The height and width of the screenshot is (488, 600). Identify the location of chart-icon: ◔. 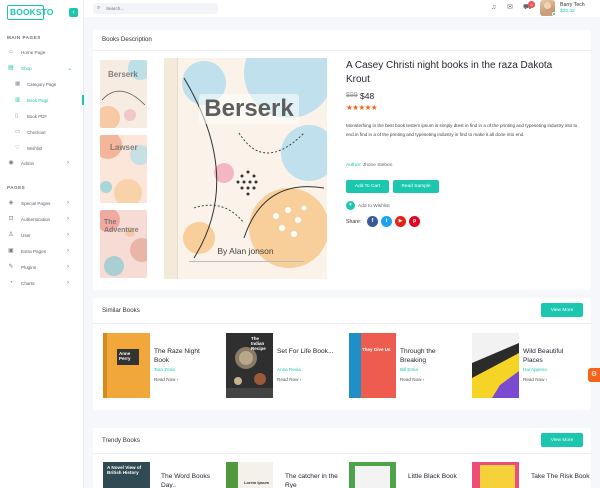
(11, 283).